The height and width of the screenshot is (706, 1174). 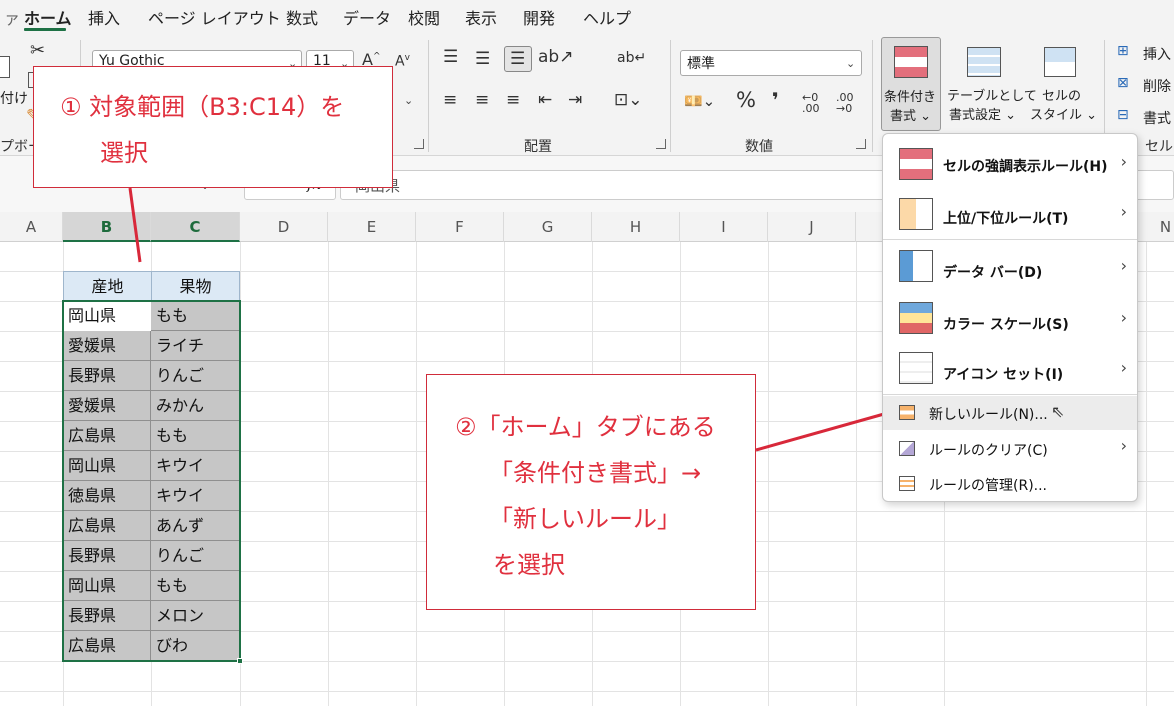 I want to click on column-header-a: A, so click(x=31, y=227).